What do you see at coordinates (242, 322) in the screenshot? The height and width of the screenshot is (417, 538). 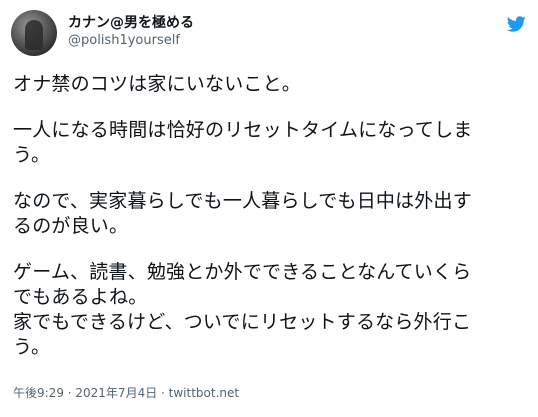 I see `tweet-line: 家でもできるけど、ついでにリセットするなら外行こ` at bounding box center [242, 322].